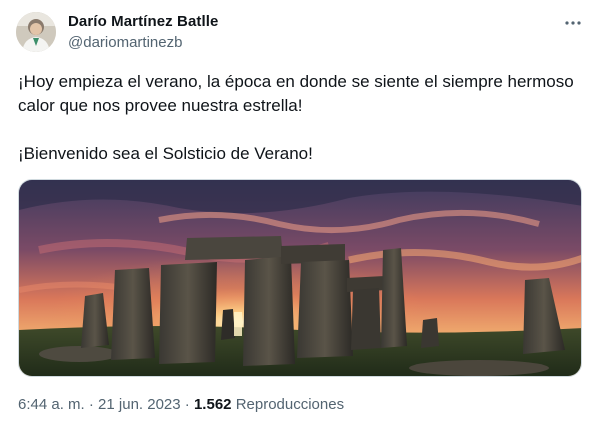  Describe the element at coordinates (290, 404) in the screenshot. I see `views-label: Reproducciones` at that location.